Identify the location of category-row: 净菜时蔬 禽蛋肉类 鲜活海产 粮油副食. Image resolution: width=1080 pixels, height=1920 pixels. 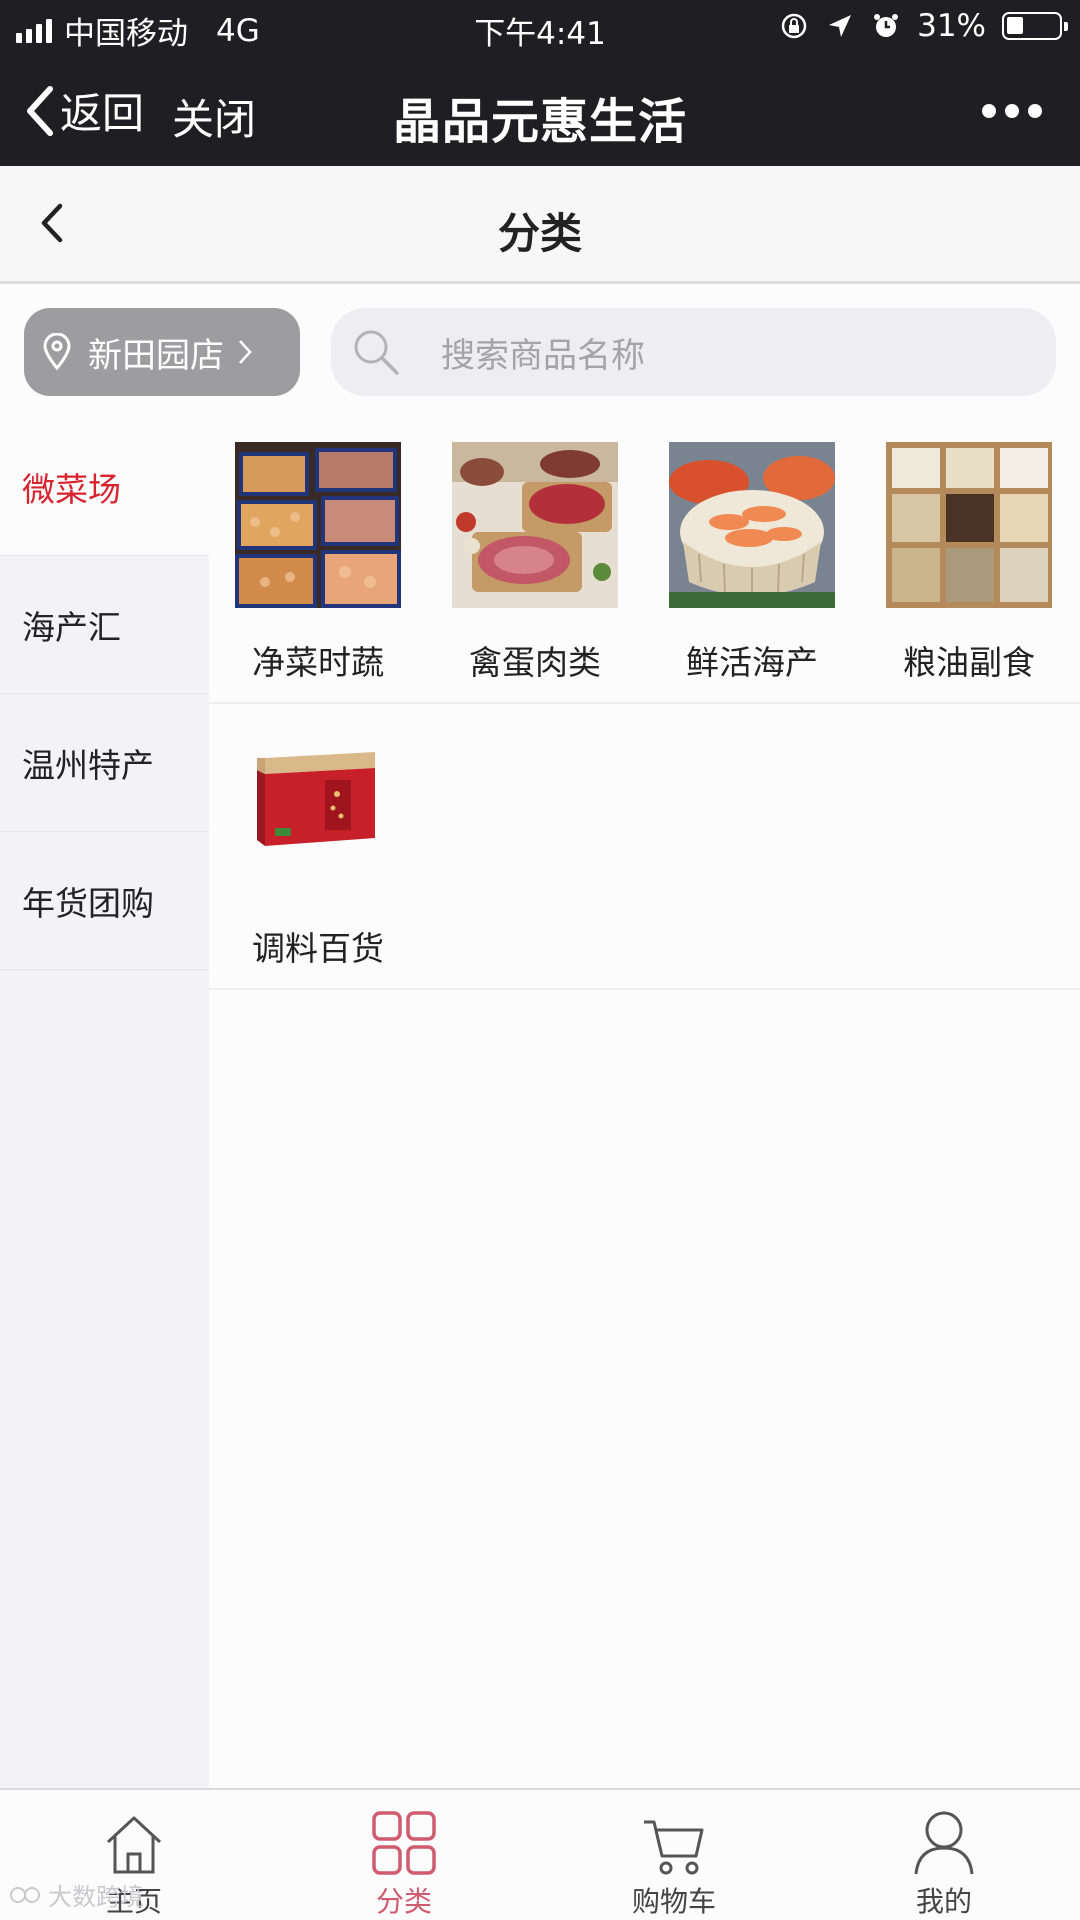
(644, 561).